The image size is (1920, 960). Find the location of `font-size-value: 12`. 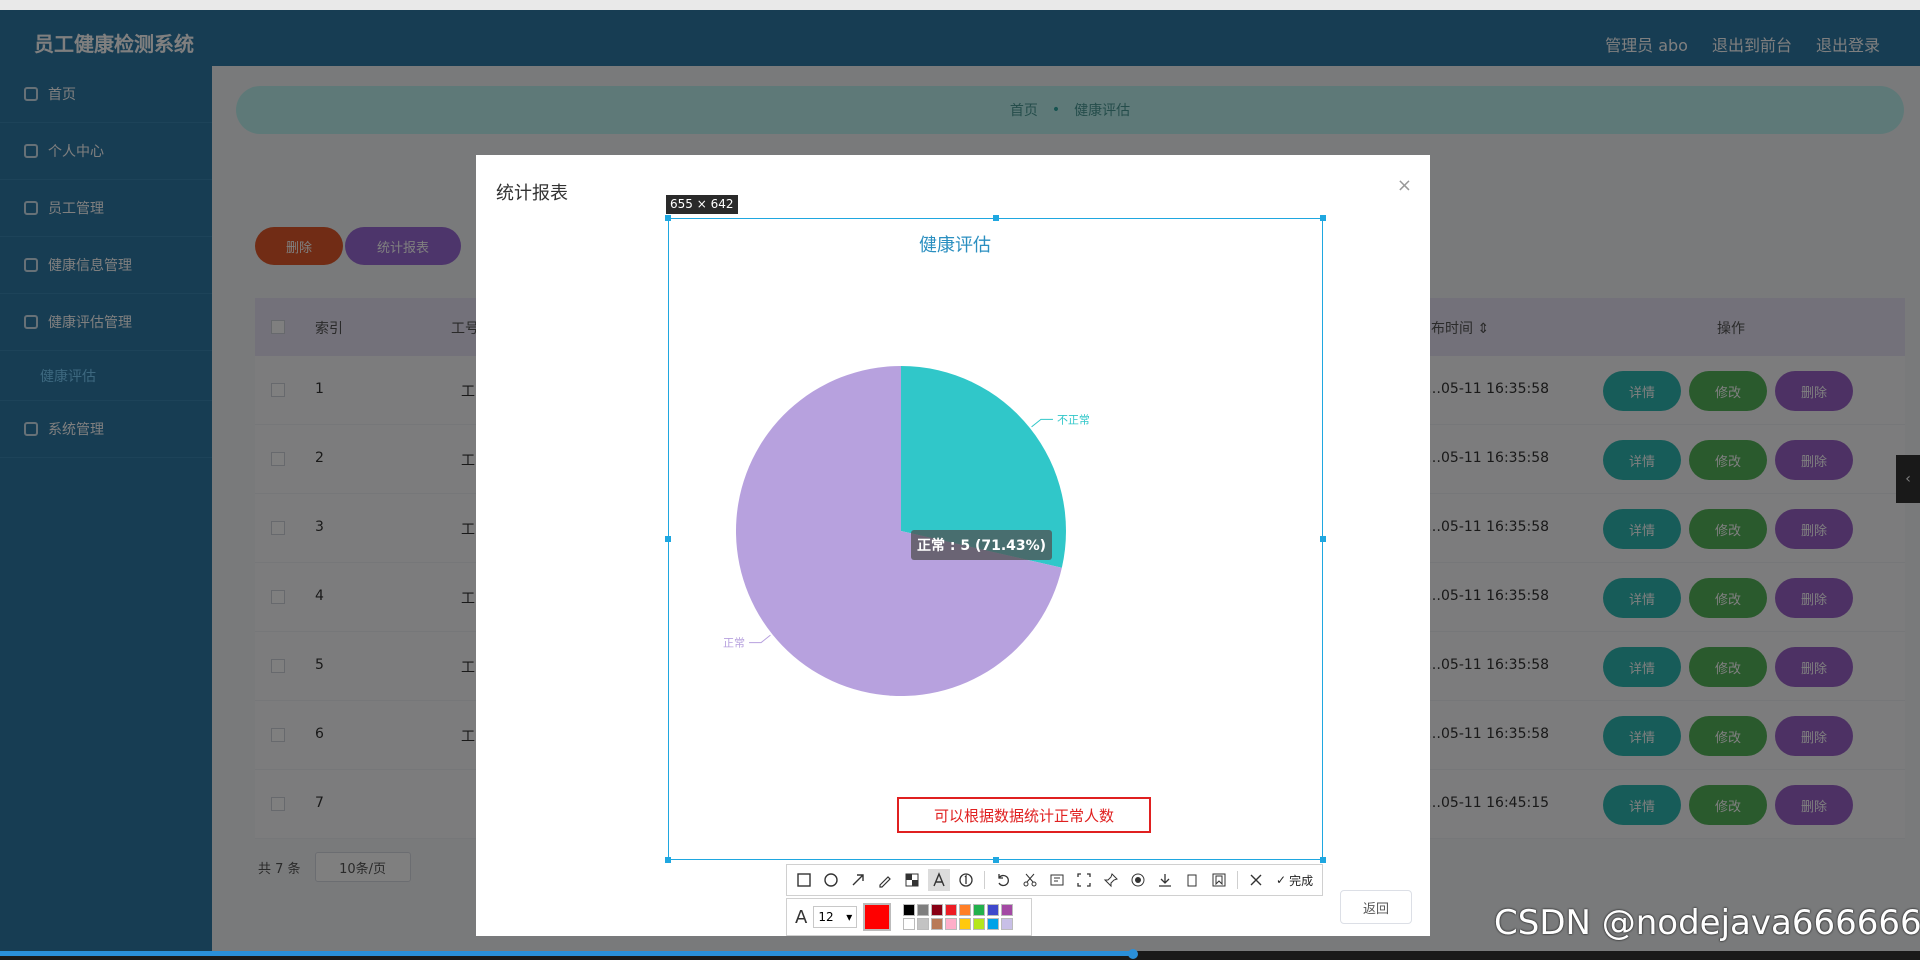

font-size-value: 12 is located at coordinates (826, 917).